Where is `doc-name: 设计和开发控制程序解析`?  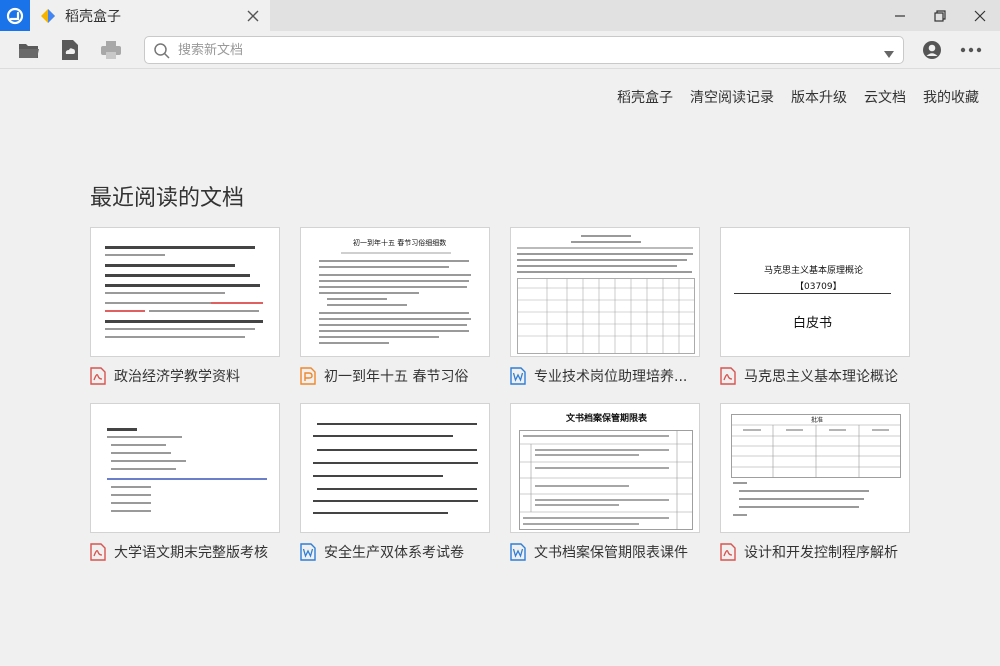
doc-name: 设计和开发控制程序解析 is located at coordinates (821, 553).